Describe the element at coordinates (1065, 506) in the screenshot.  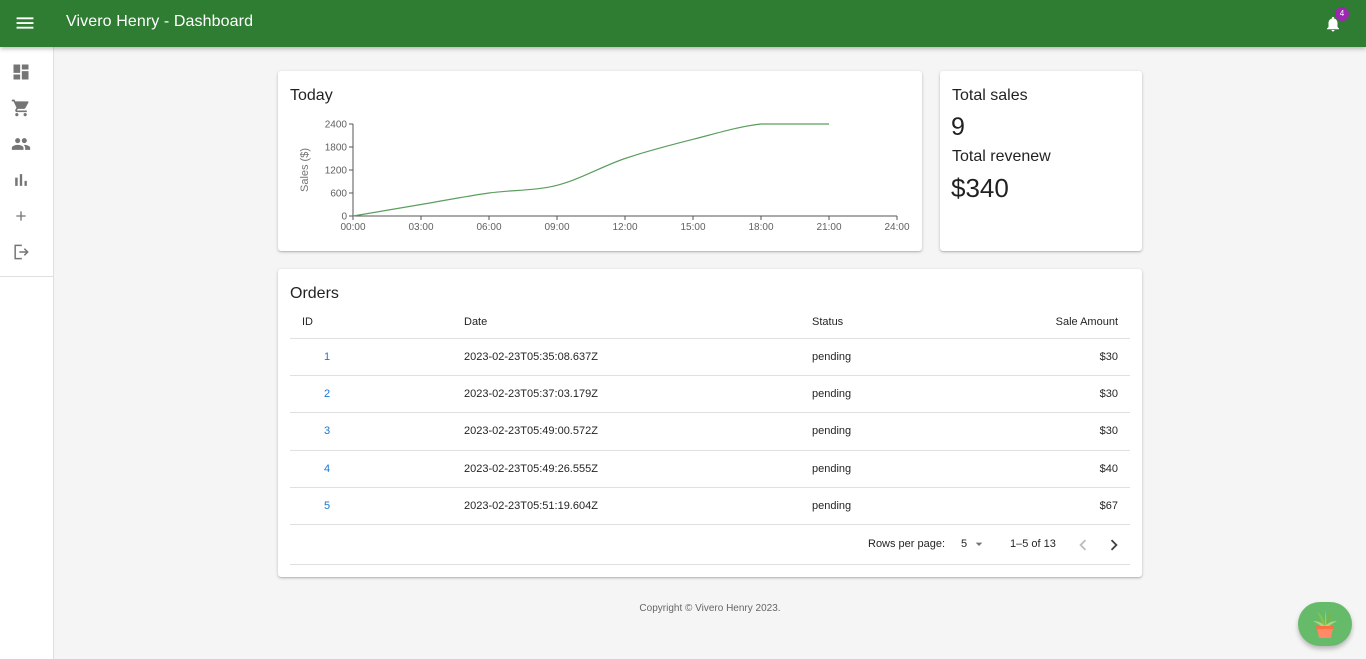
I see `order-amount: $67` at that location.